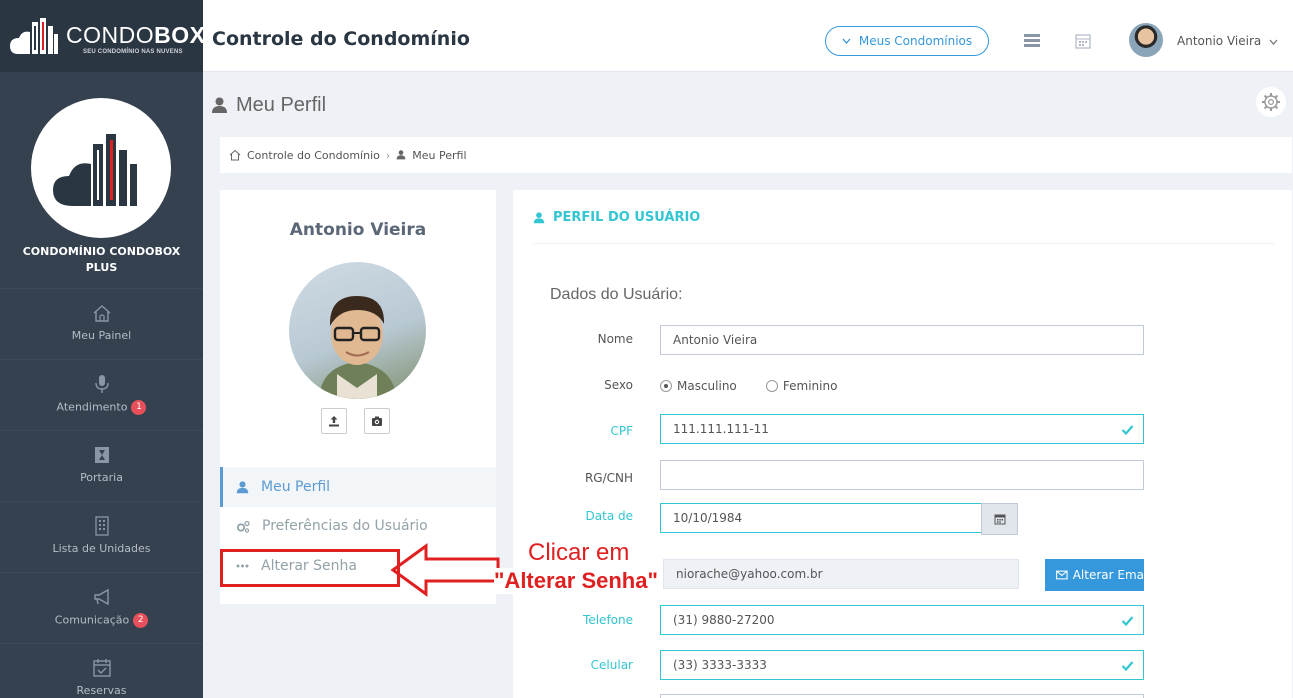 This screenshot has height=698, width=1293. I want to click on breadcrumb: Controle do Condomínio › Meu Perfil, so click(756, 155).